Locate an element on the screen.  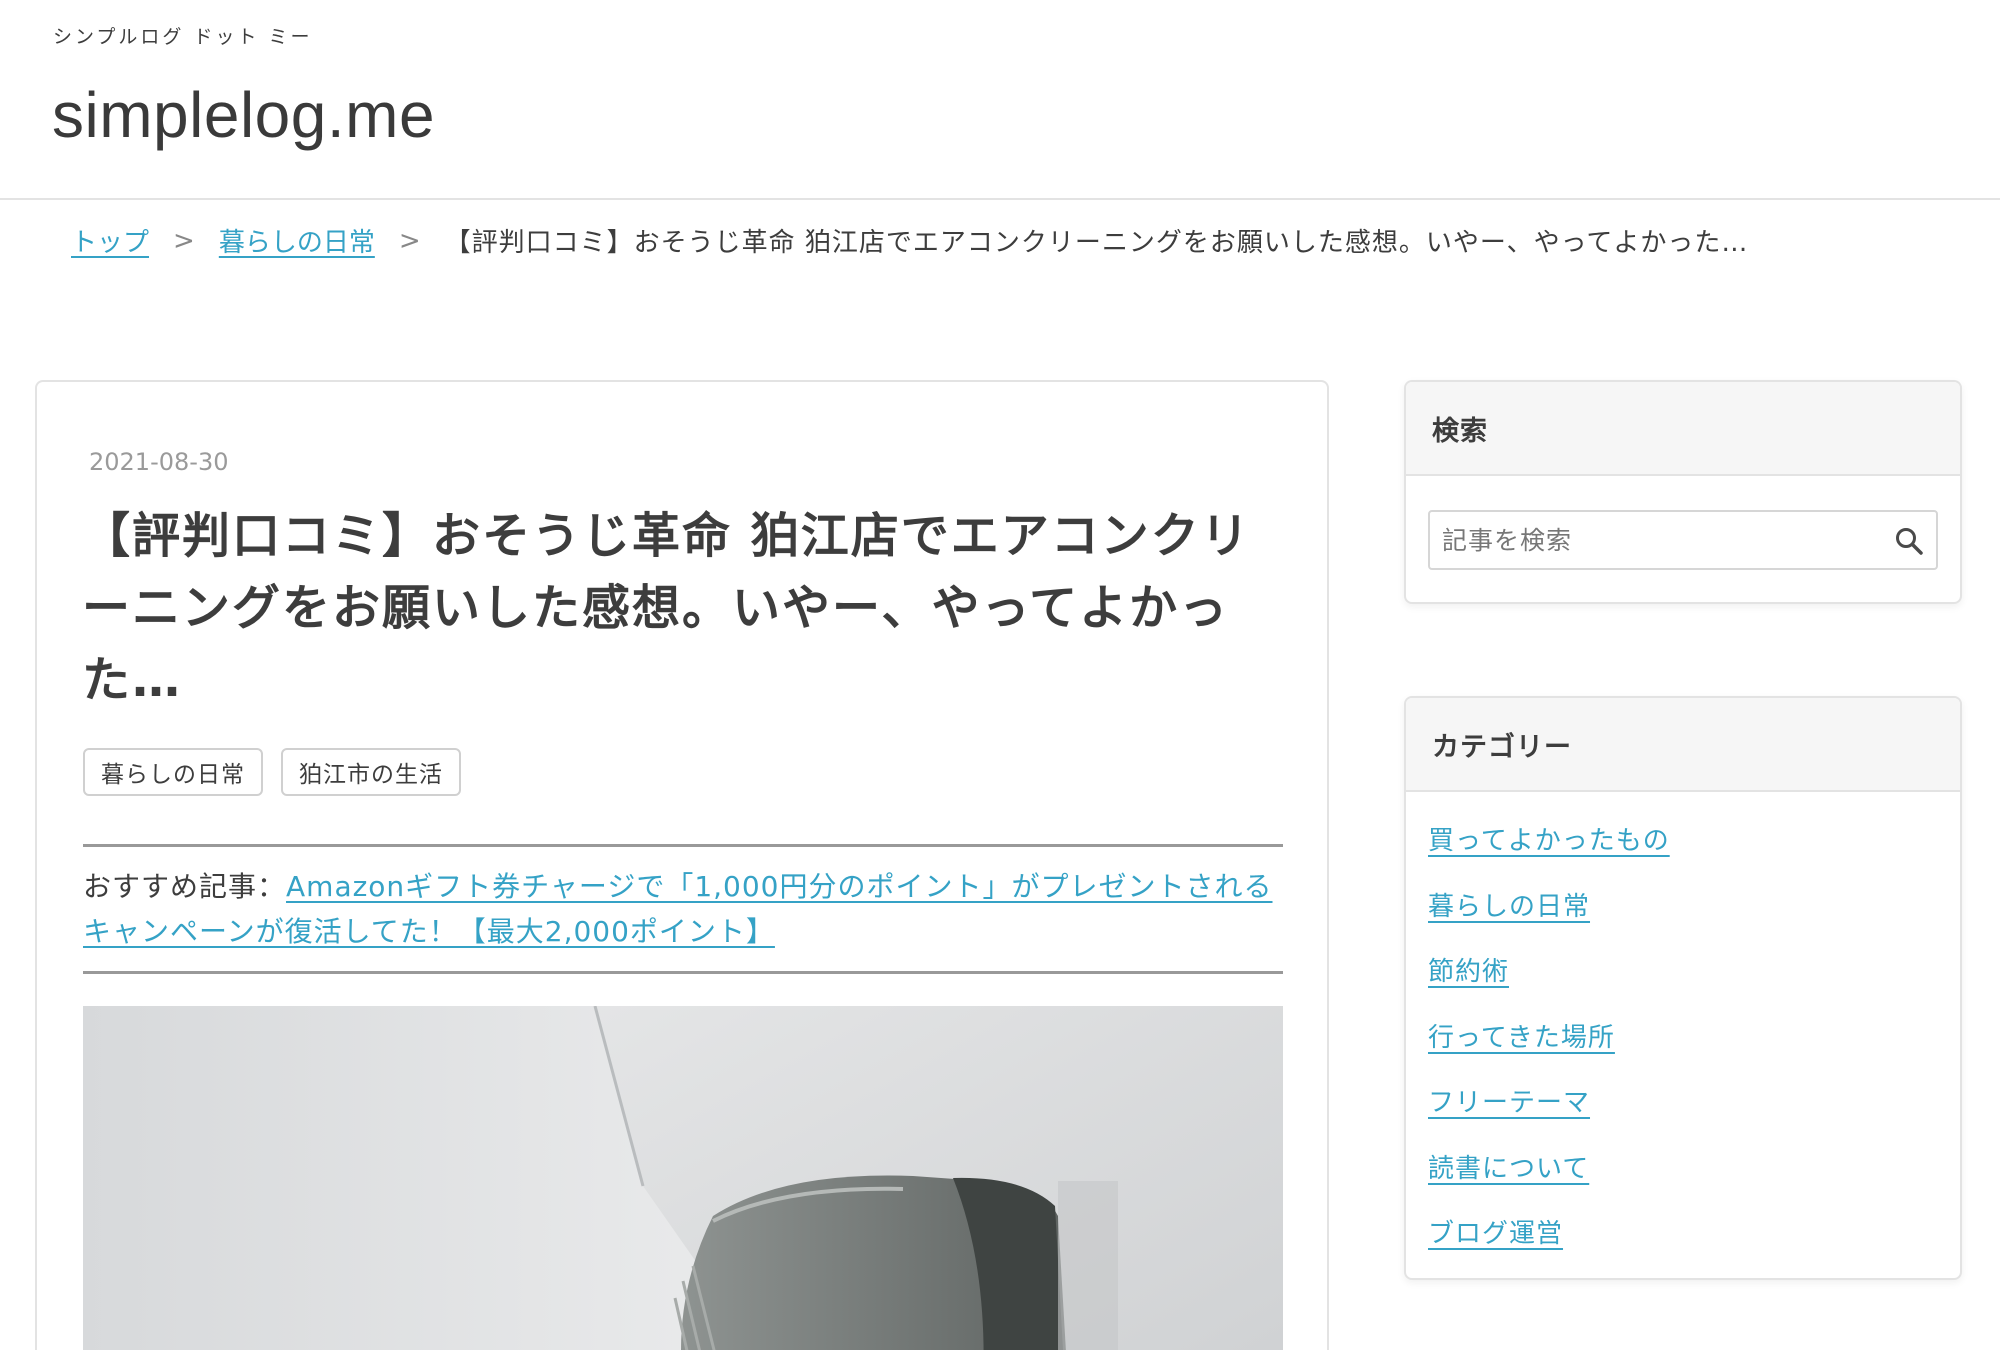
category-link-katte-yokatta: 買ってよかったもの is located at coordinates (1549, 841).